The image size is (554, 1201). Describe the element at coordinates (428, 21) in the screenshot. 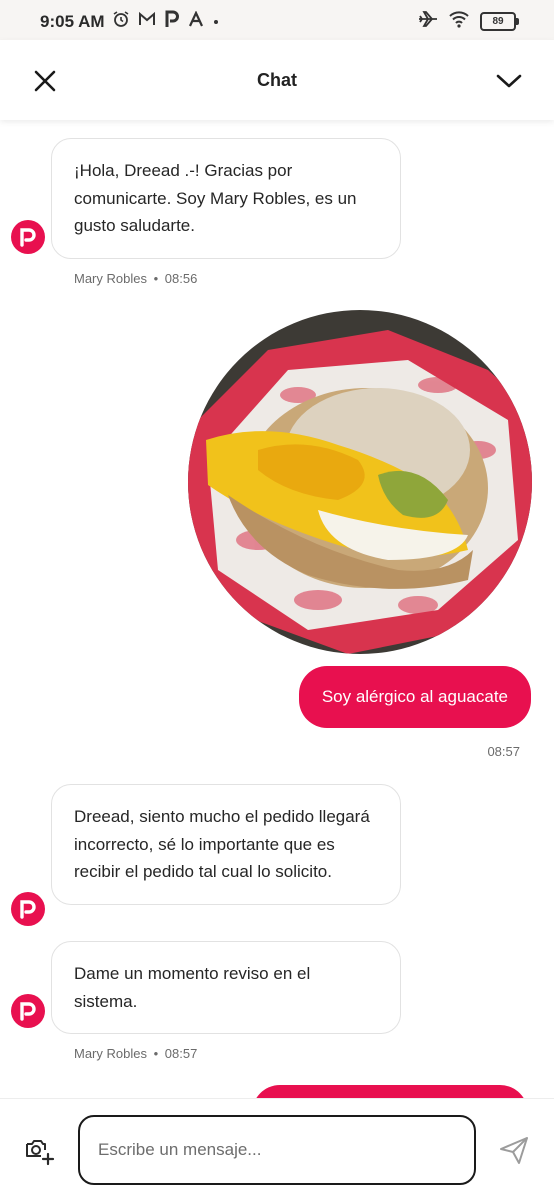

I see `airplane-icon` at that location.